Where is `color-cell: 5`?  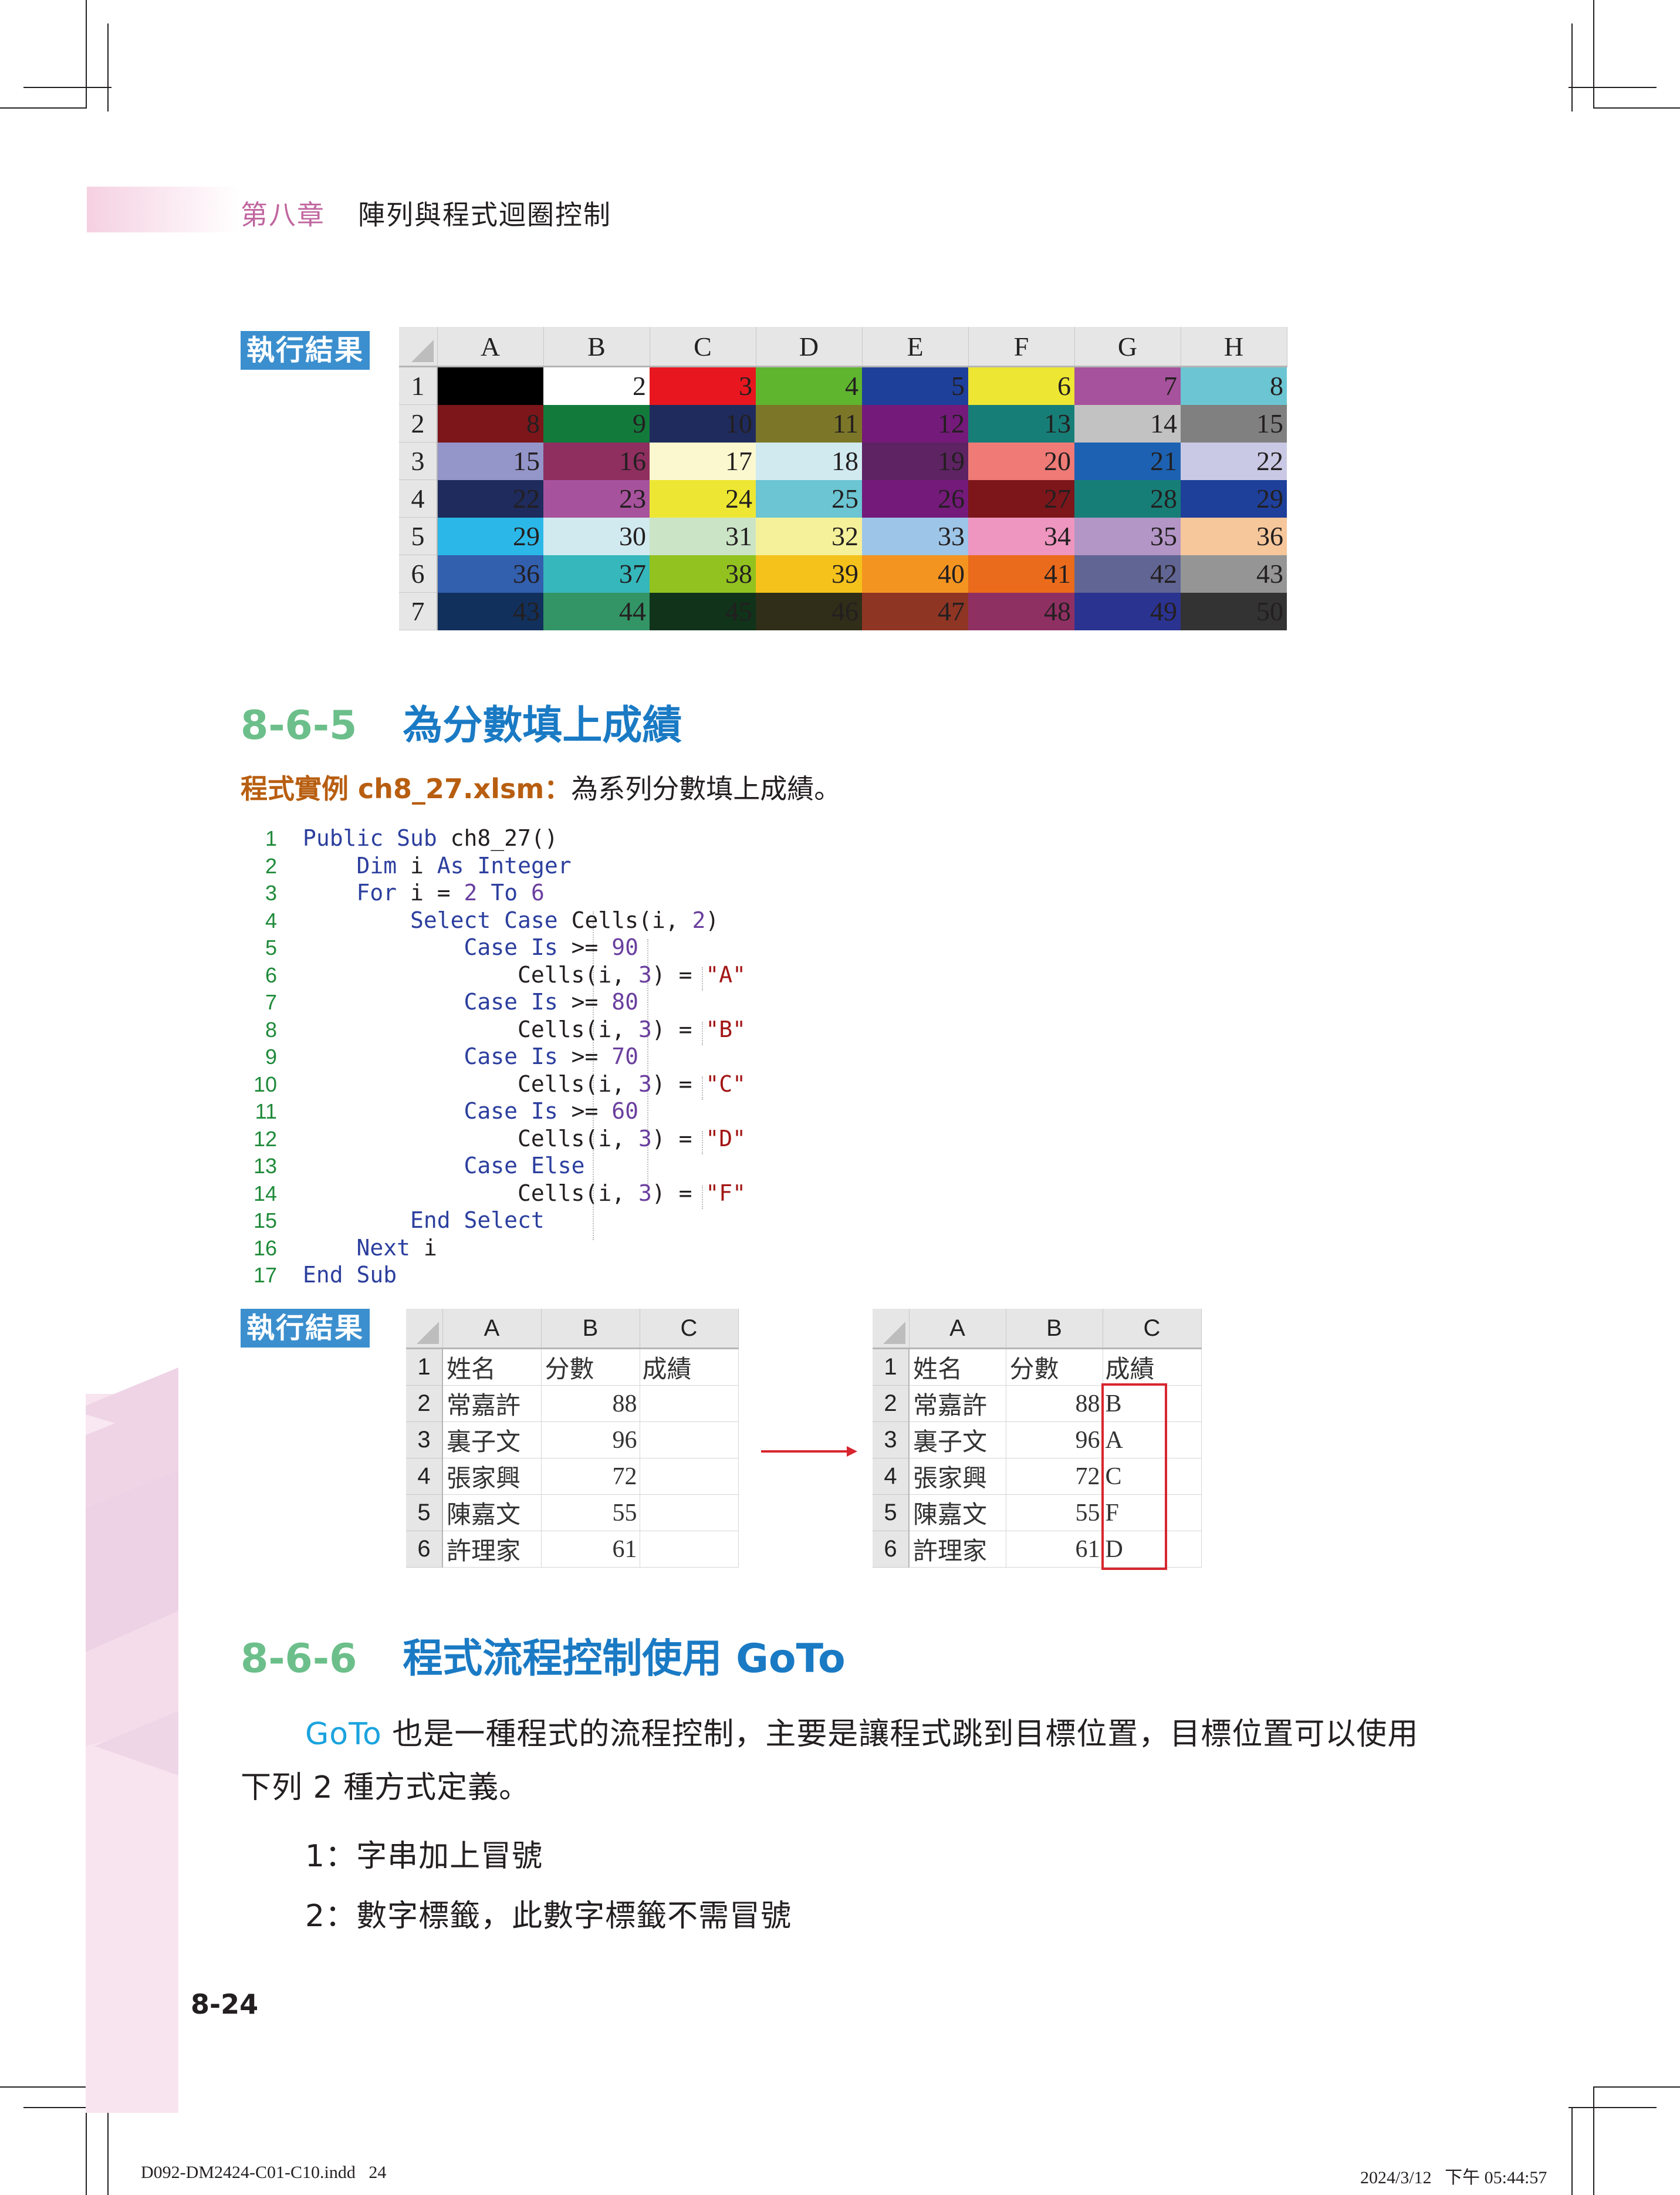 color-cell: 5 is located at coordinates (915, 385).